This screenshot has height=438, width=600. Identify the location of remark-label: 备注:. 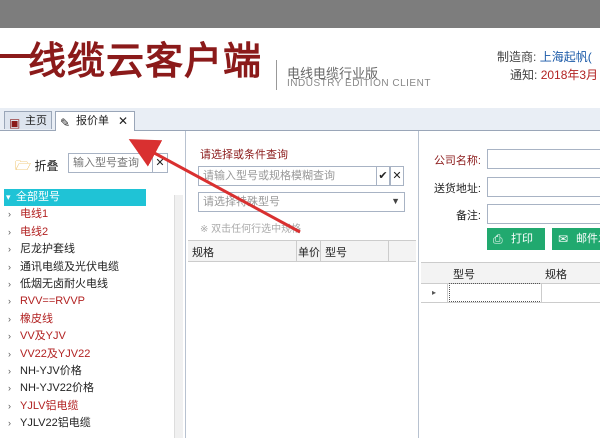
(468, 216).